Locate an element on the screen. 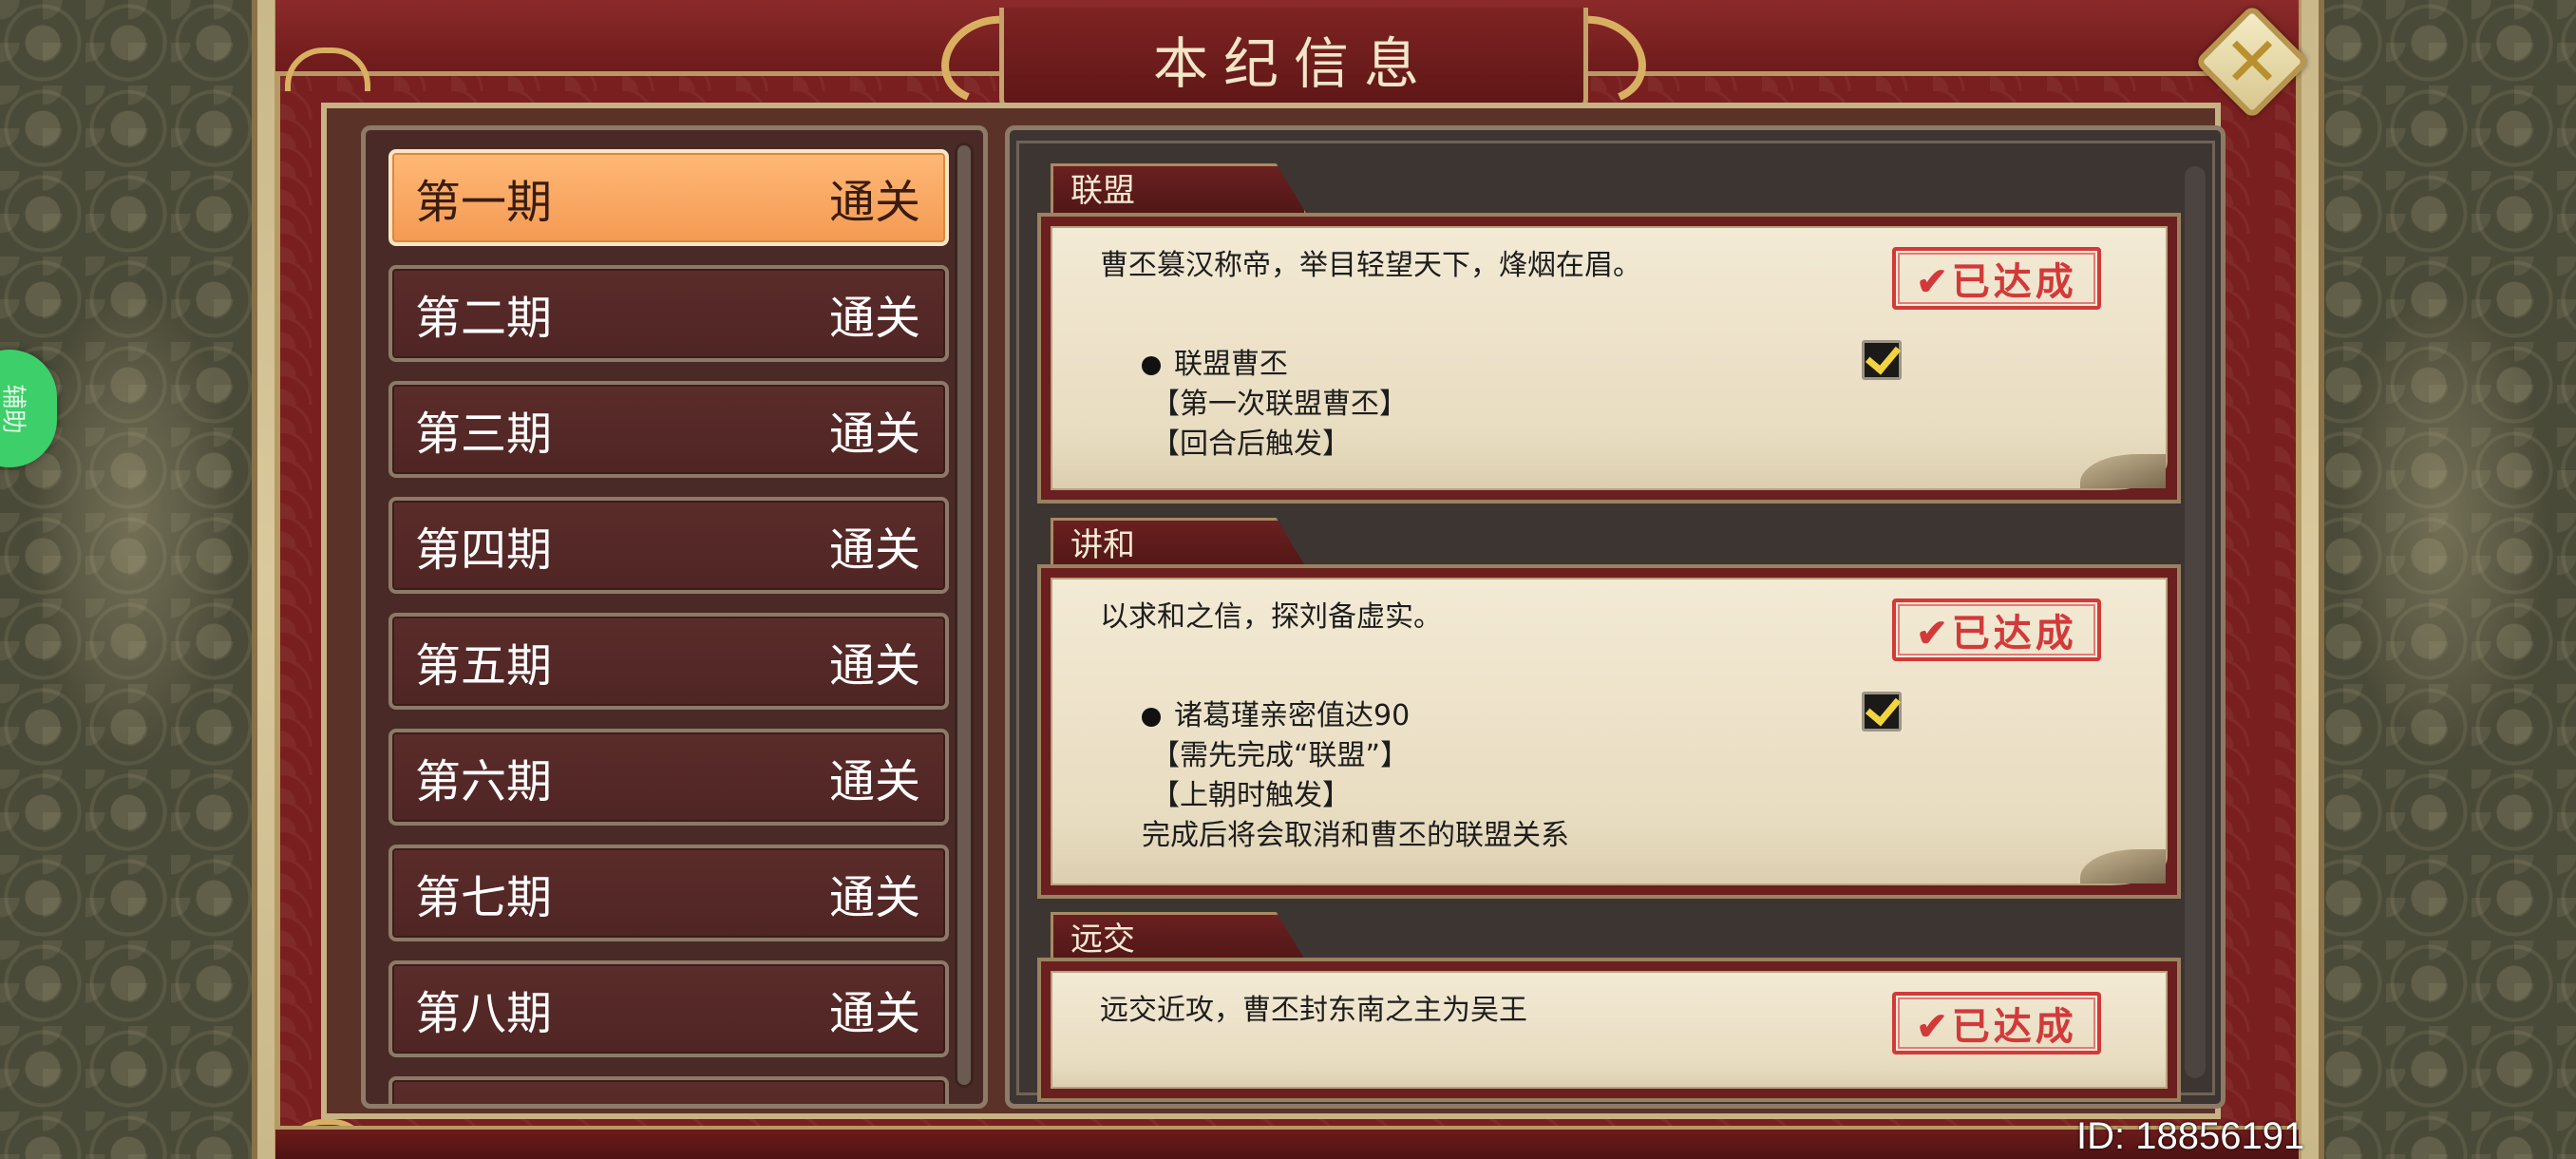  period-item: 第六期 通关 is located at coordinates (668, 777).